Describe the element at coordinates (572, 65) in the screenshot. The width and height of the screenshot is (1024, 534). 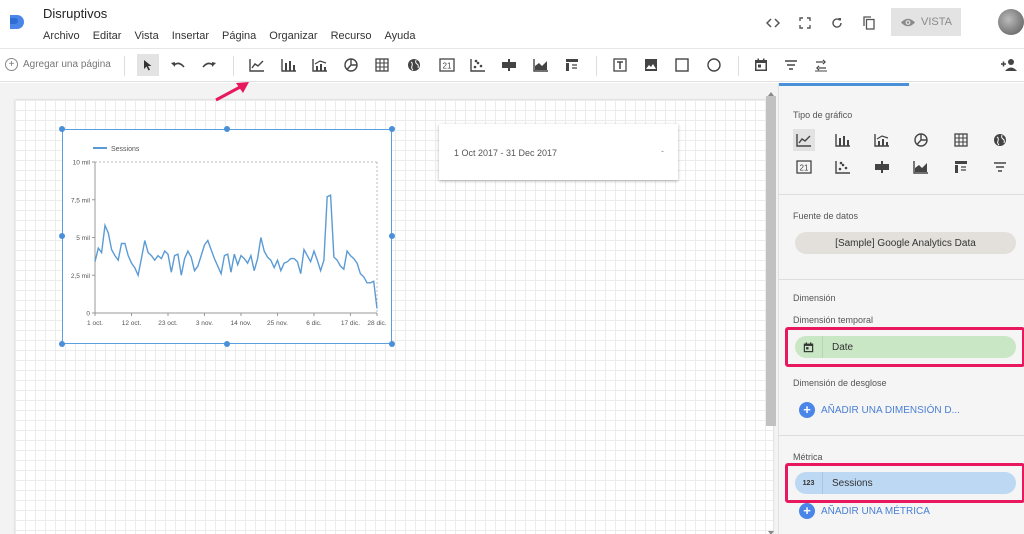
I see `insert-pivot-table-button` at that location.